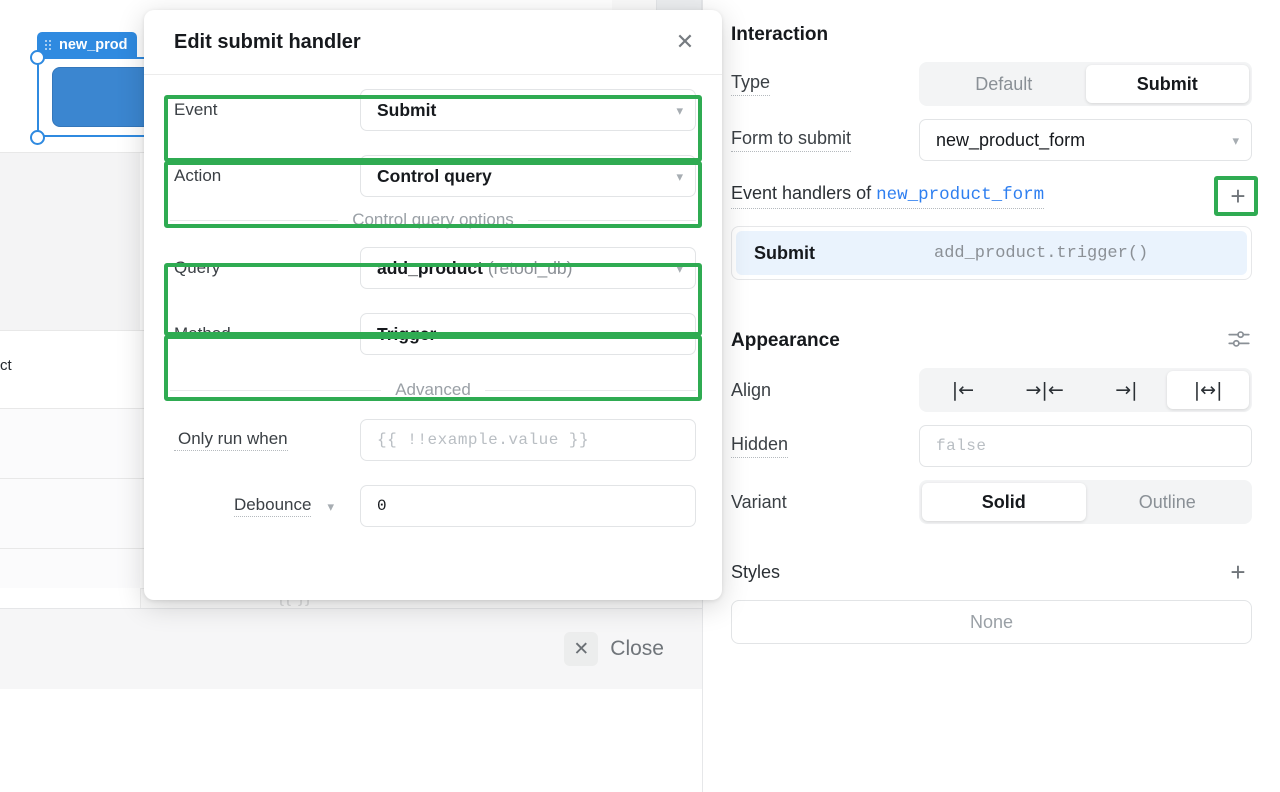 The width and height of the screenshot is (1280, 792). Describe the element at coordinates (528, 506) in the screenshot. I see `debounce-input: 0` at that location.